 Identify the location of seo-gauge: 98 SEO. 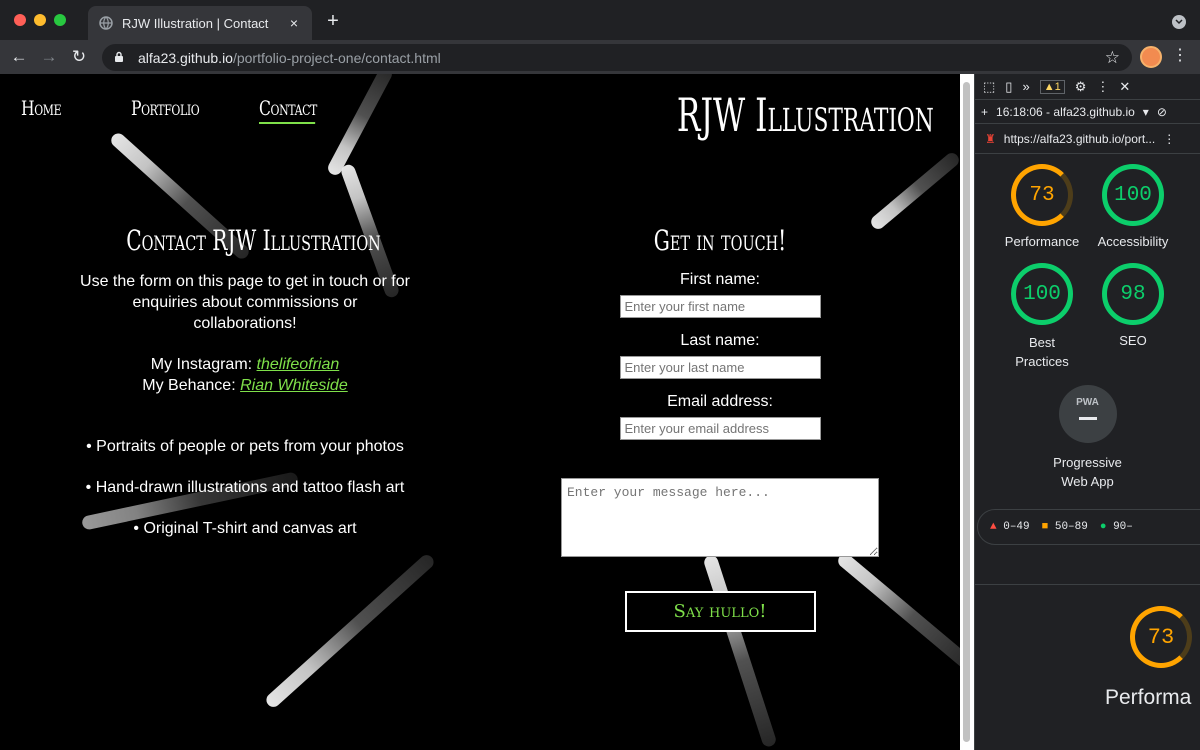
(1133, 317).